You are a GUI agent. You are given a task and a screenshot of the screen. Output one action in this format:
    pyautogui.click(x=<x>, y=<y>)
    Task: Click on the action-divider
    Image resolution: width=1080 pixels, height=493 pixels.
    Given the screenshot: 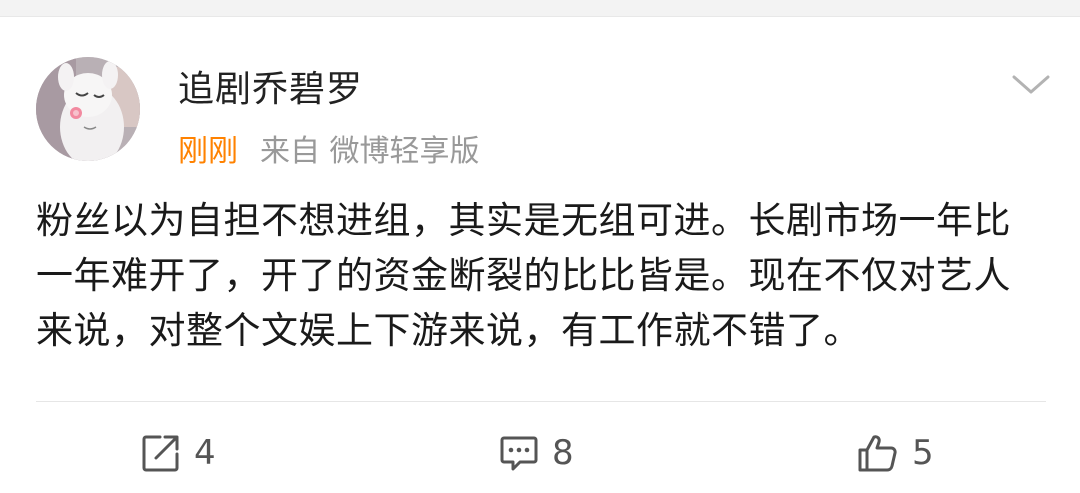 What is the action you would take?
    pyautogui.click(x=541, y=401)
    